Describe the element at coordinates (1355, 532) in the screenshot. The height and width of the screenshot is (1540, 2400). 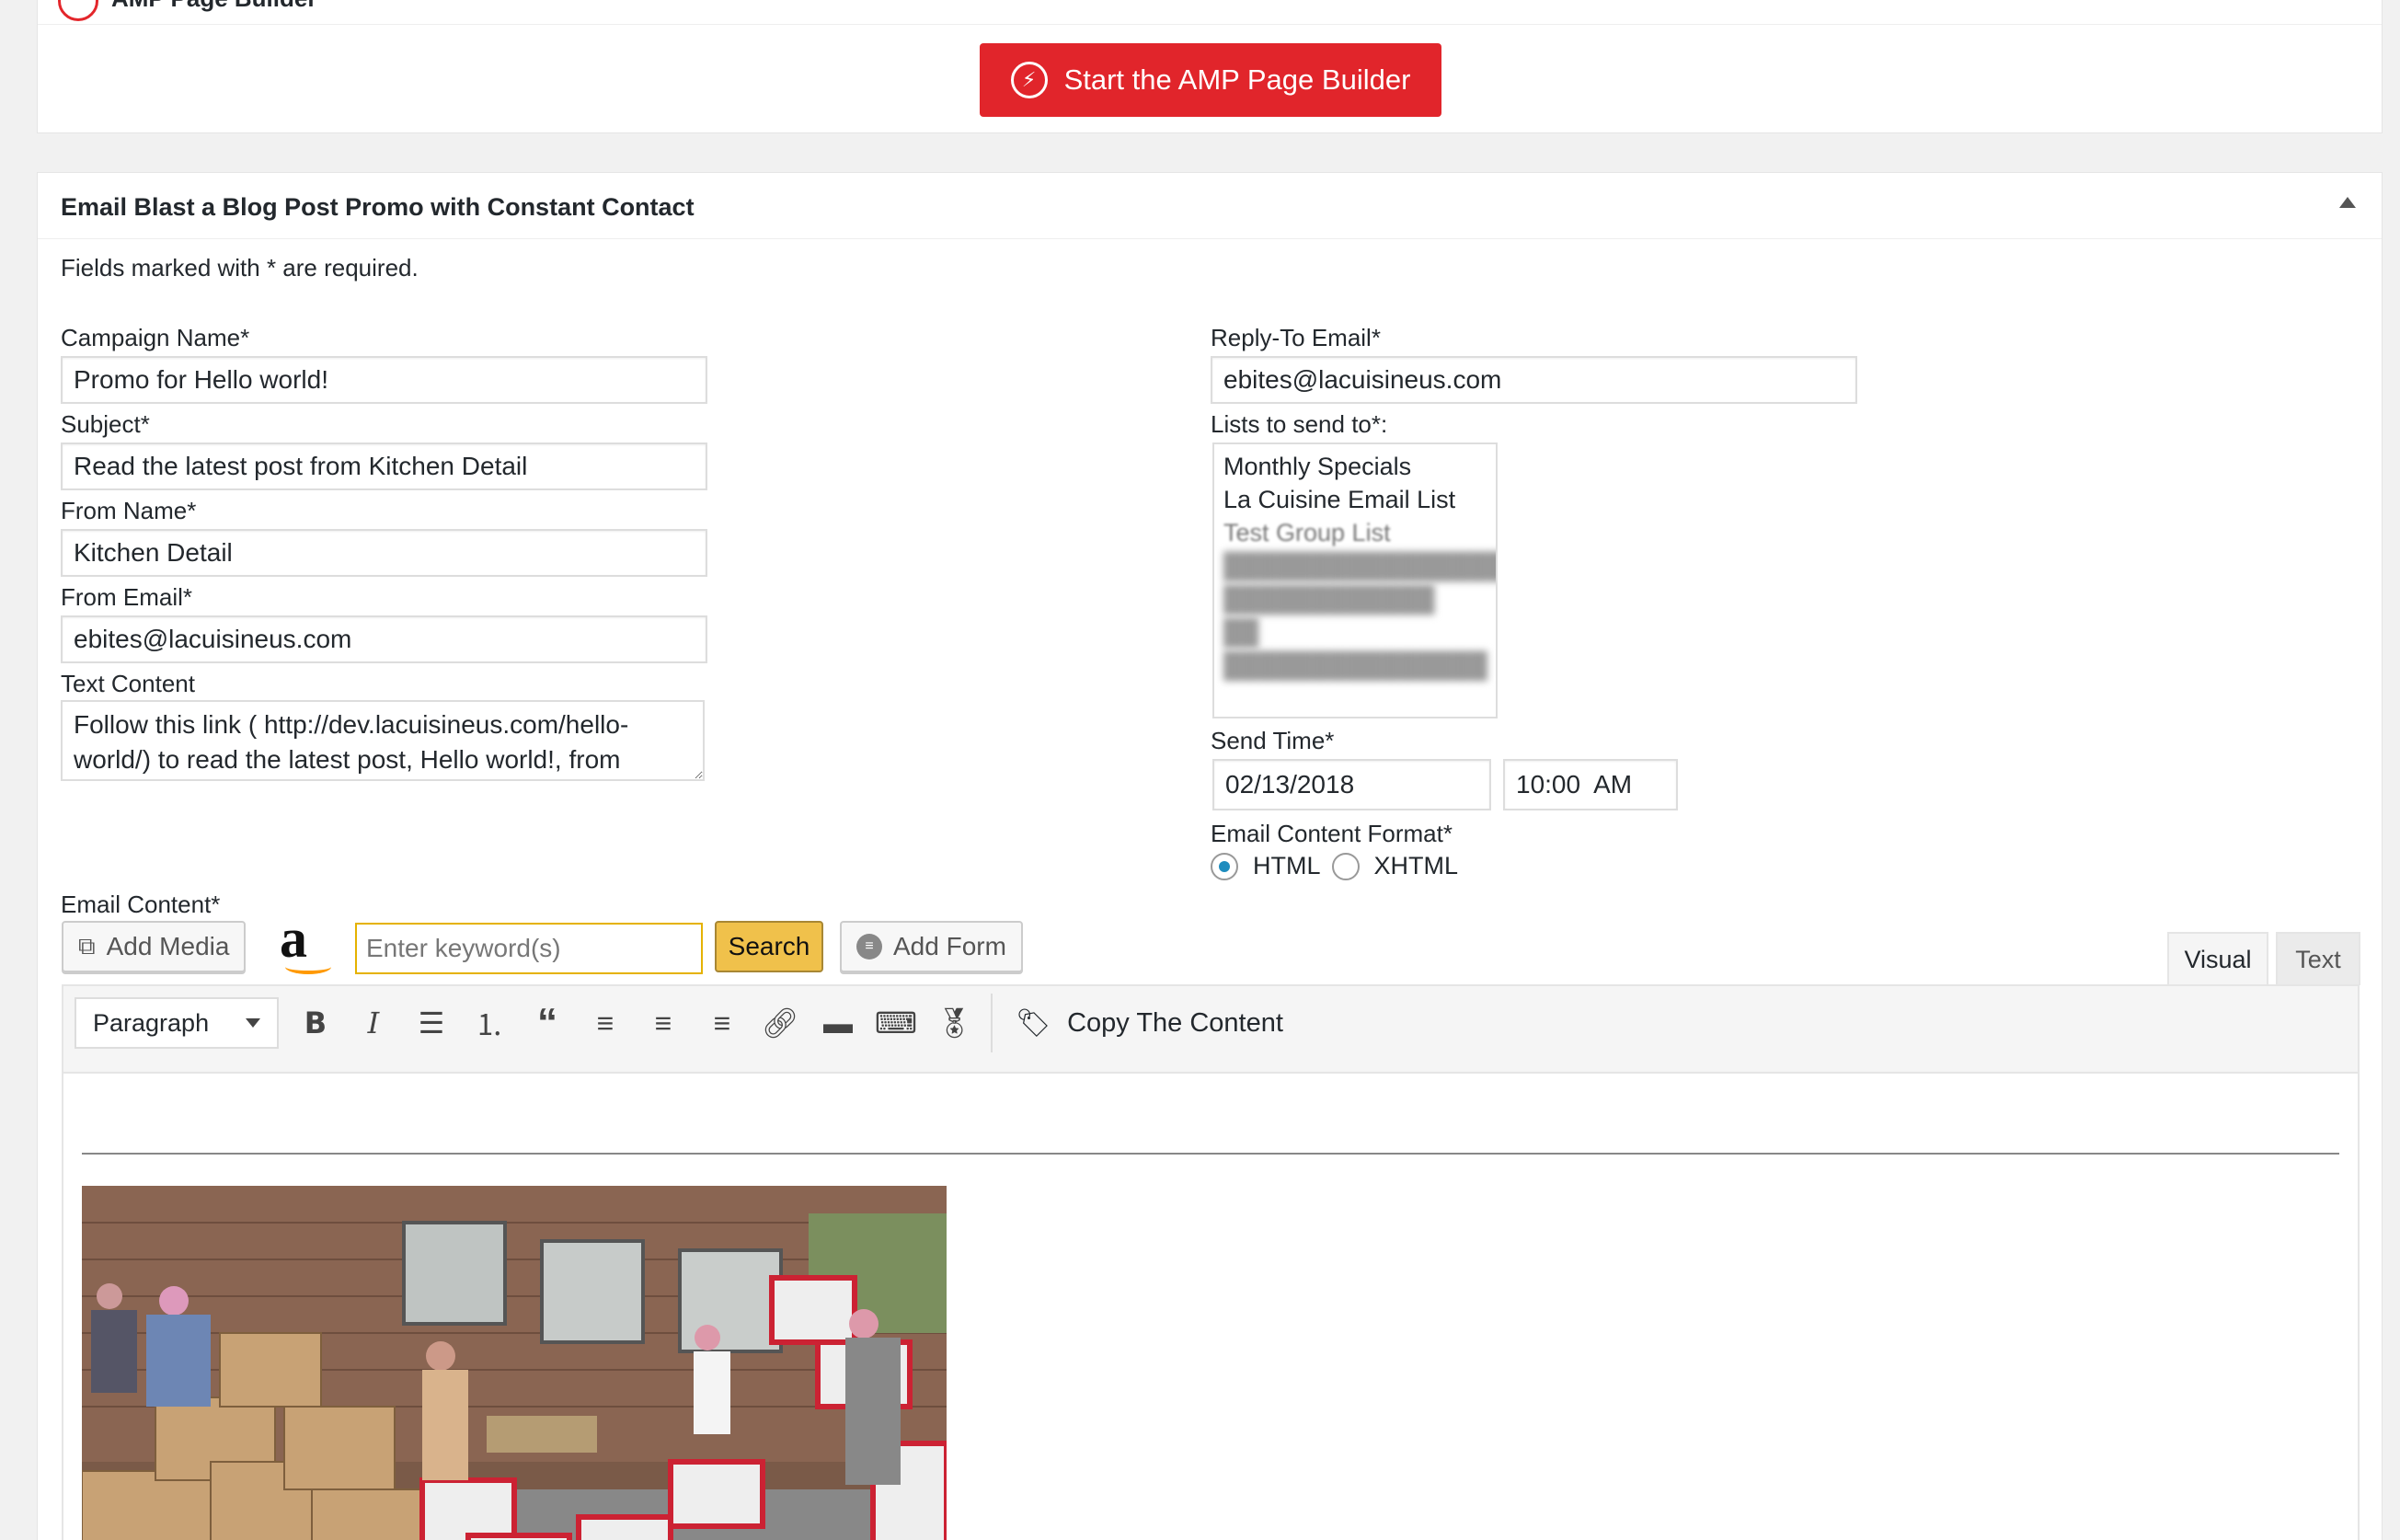
I see `list-option: Test Group List` at that location.